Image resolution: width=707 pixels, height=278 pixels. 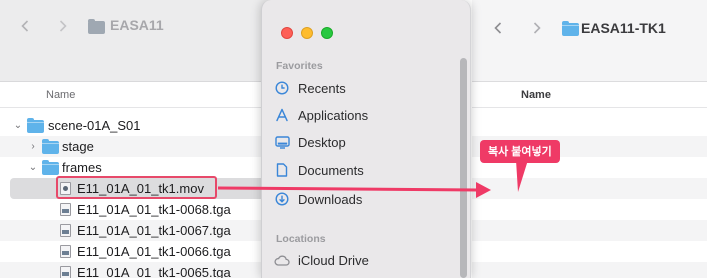 I want to click on tree-item-label: E11_01A_01_tk1-0068.tga, so click(x=154, y=209).